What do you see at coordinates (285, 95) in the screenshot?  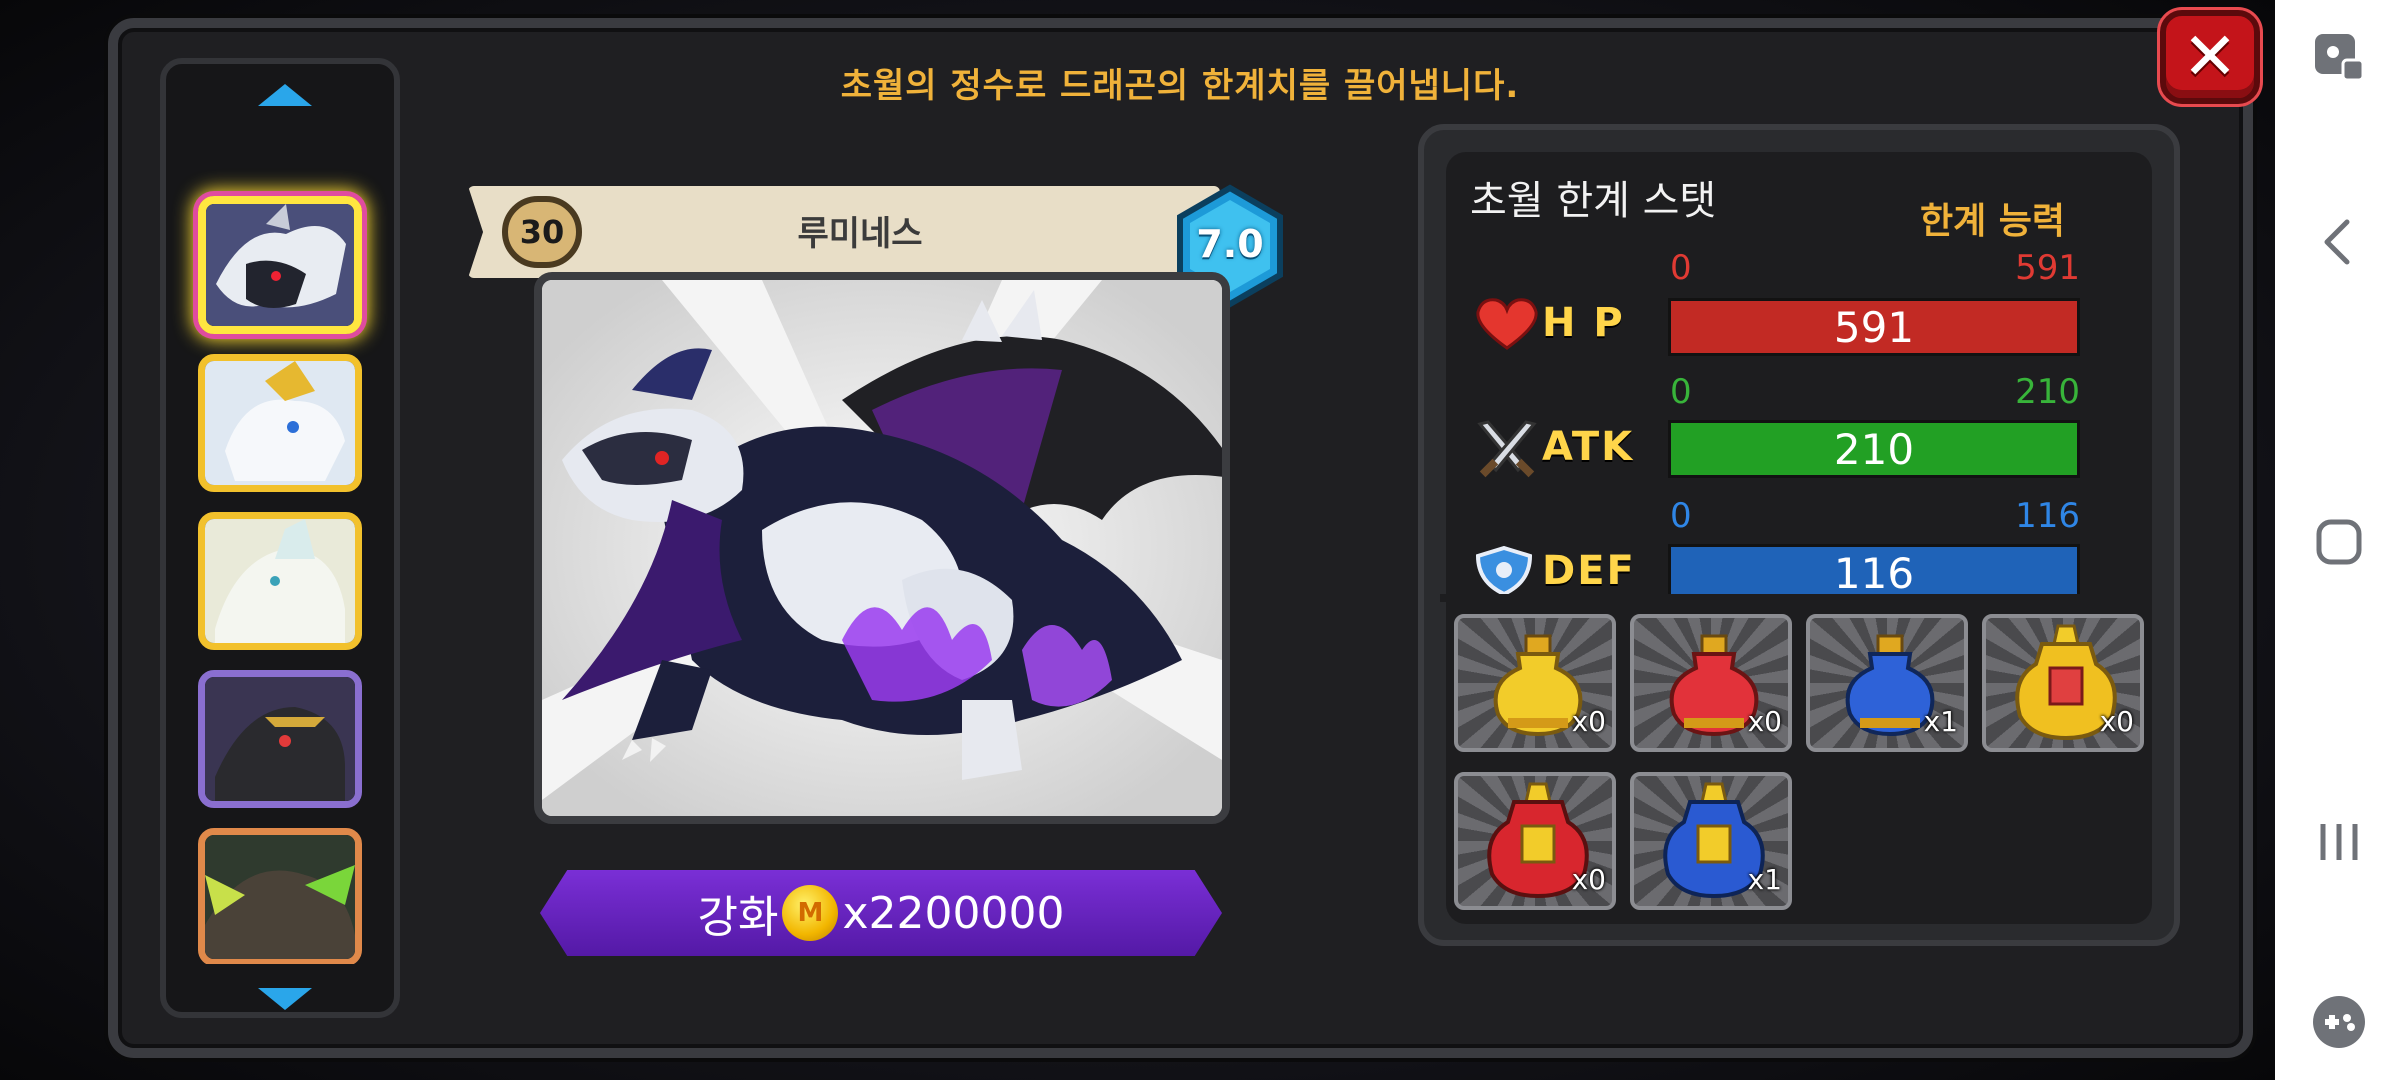 I see `scroll-up-button` at bounding box center [285, 95].